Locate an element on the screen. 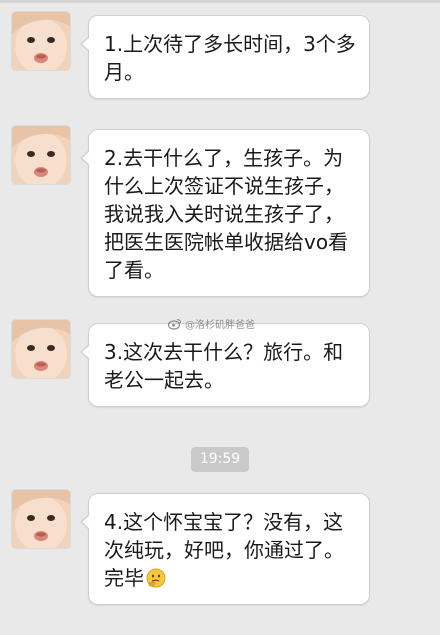 Image resolution: width=440 pixels, height=635 pixels. message-bubble: 3.这次去干什么？旅行。和老公一起去。 is located at coordinates (225, 365).